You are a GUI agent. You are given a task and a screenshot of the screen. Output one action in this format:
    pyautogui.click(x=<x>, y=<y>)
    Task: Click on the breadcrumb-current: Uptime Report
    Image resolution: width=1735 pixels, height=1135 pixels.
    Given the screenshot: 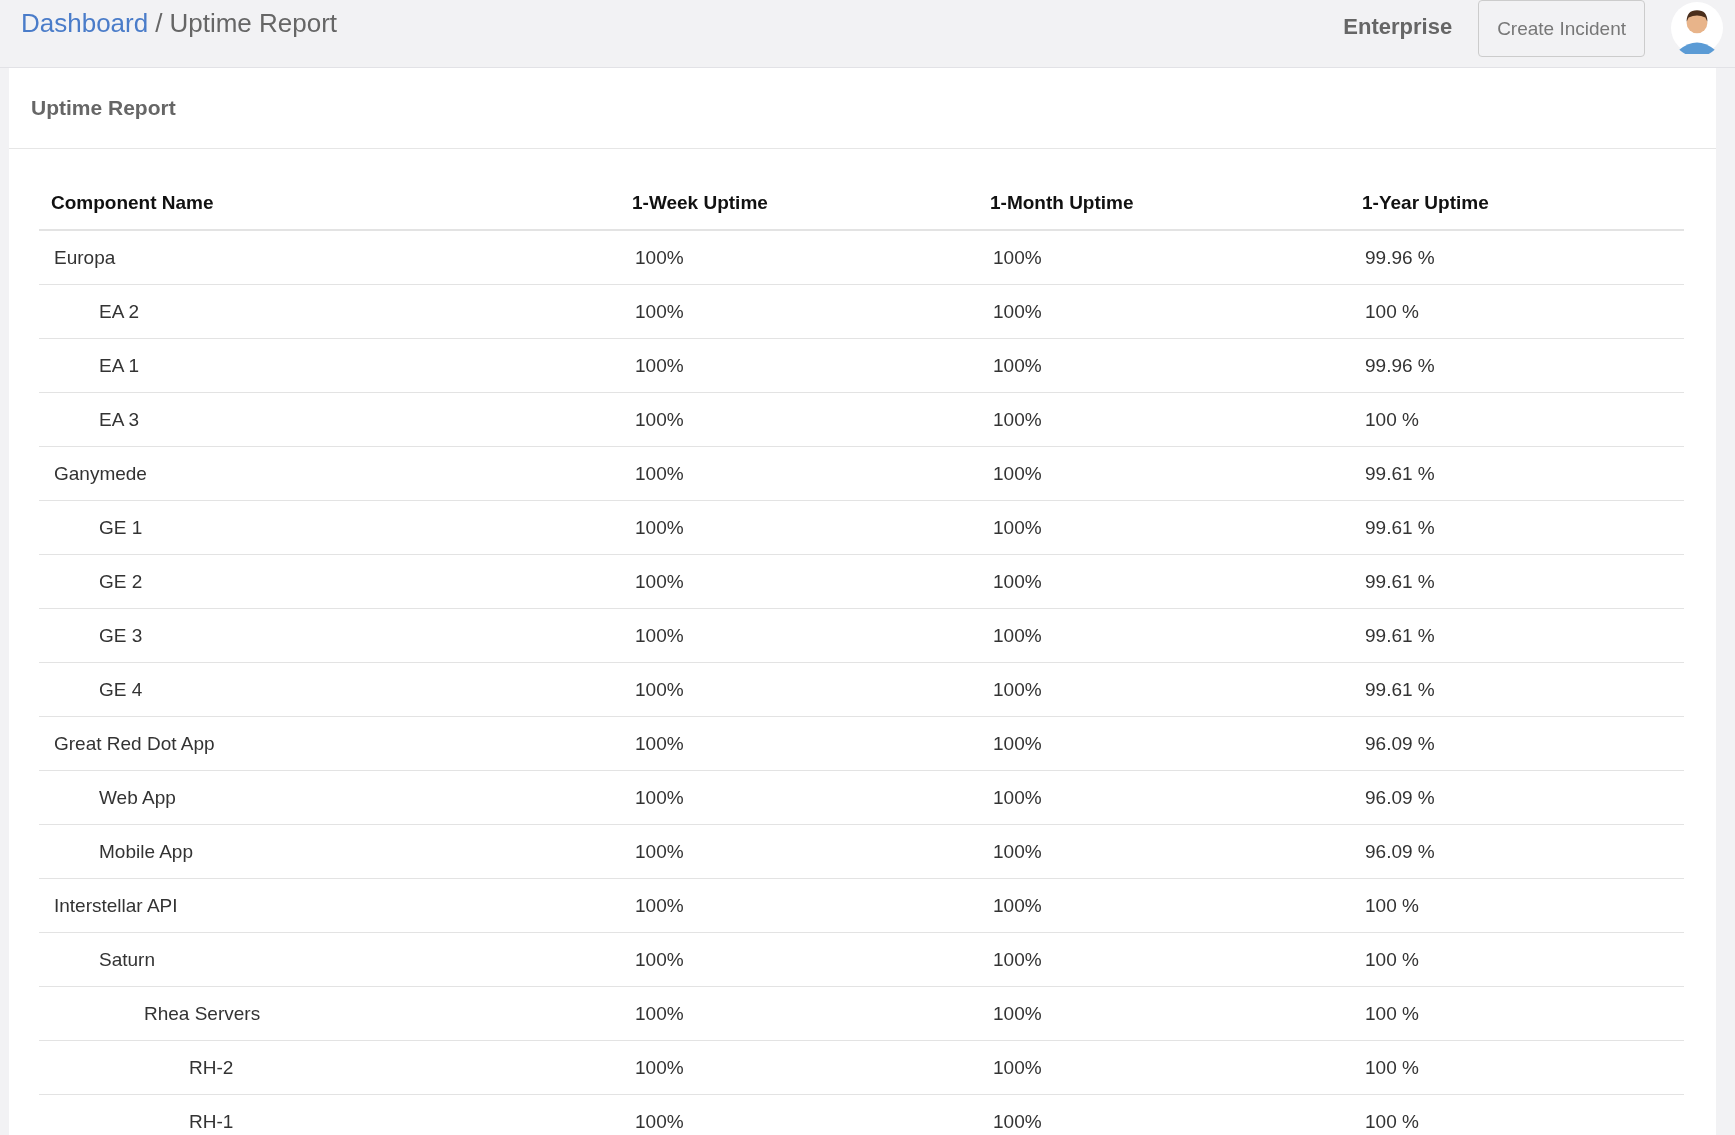 What is the action you would take?
    pyautogui.click(x=253, y=23)
    